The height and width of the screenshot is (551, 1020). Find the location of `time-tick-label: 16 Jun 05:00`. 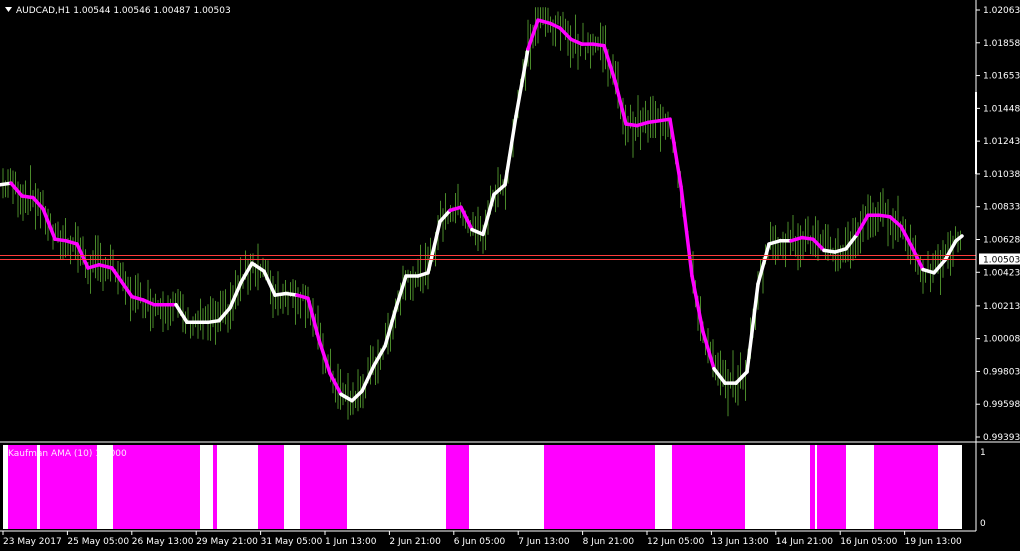

time-tick-label: 16 Jun 05:00 is located at coordinates (868, 542).